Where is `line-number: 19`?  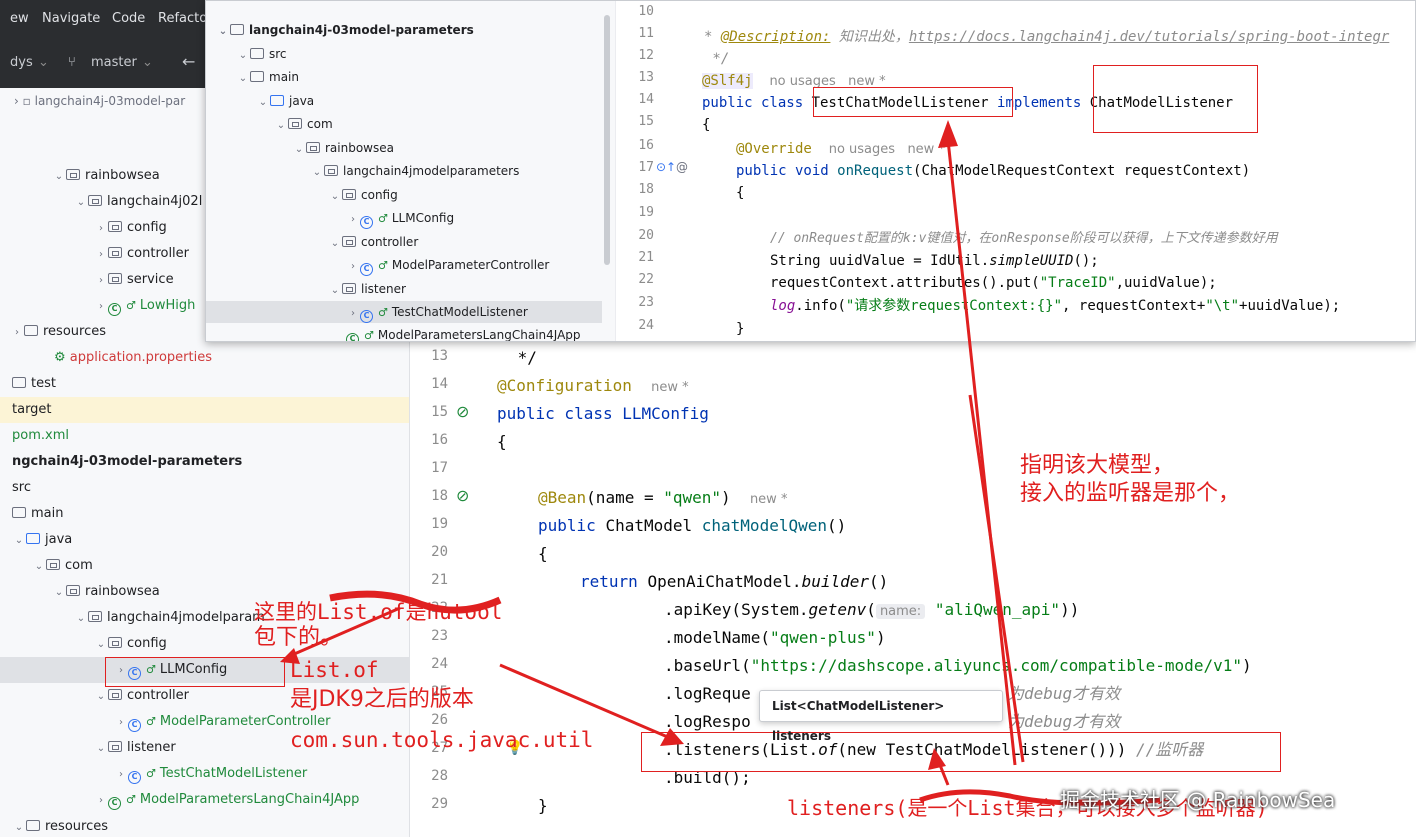 line-number: 19 is located at coordinates (439, 524).